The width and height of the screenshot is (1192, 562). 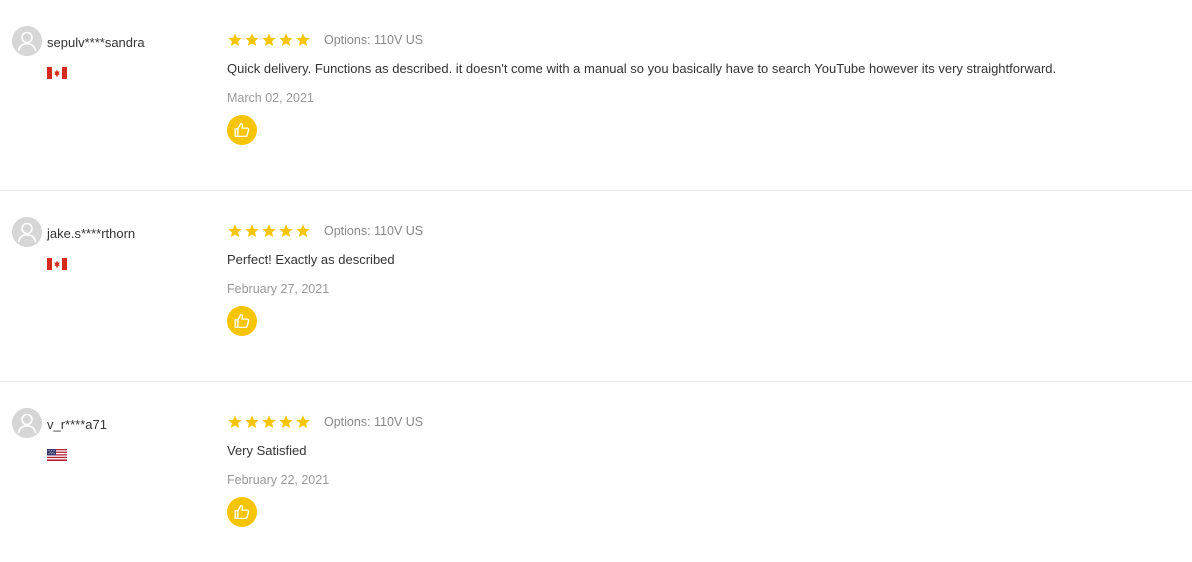 I want to click on reviewer-name: v_r****a71, so click(x=77, y=424).